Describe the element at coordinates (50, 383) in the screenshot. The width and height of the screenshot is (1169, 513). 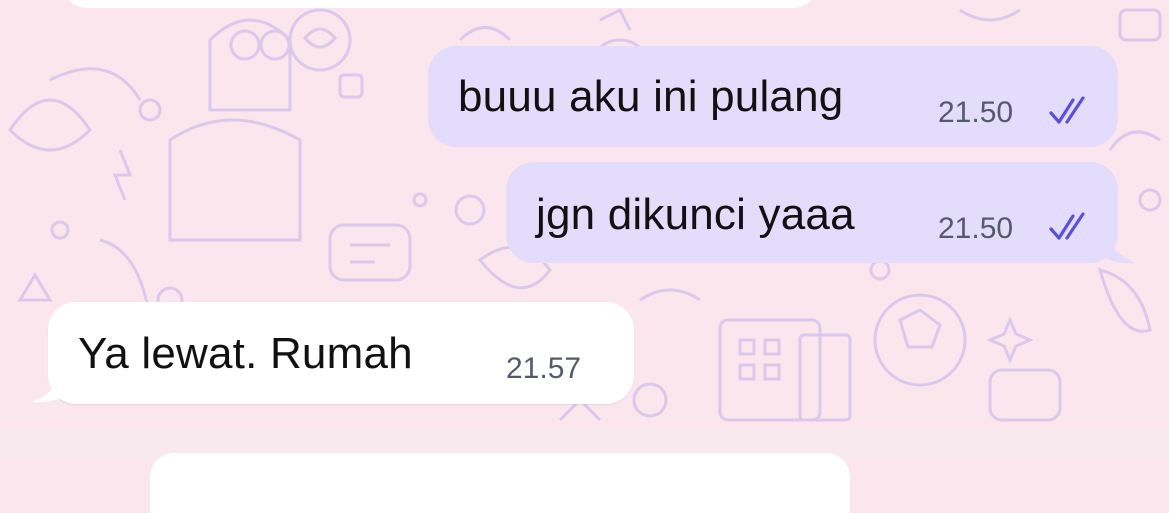
I see `incoming-bubble-tail` at that location.